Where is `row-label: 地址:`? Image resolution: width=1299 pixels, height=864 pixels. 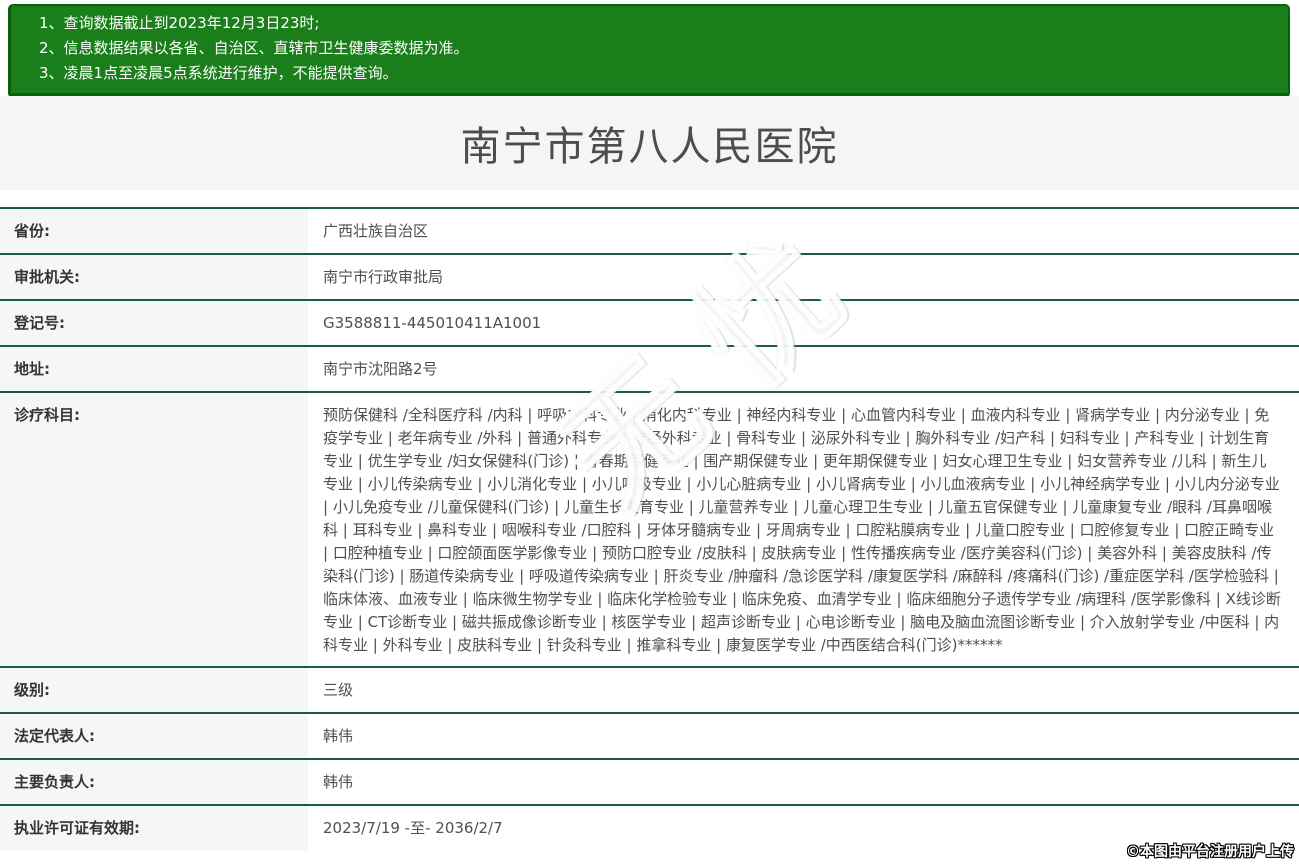 row-label: 地址: is located at coordinates (154, 369).